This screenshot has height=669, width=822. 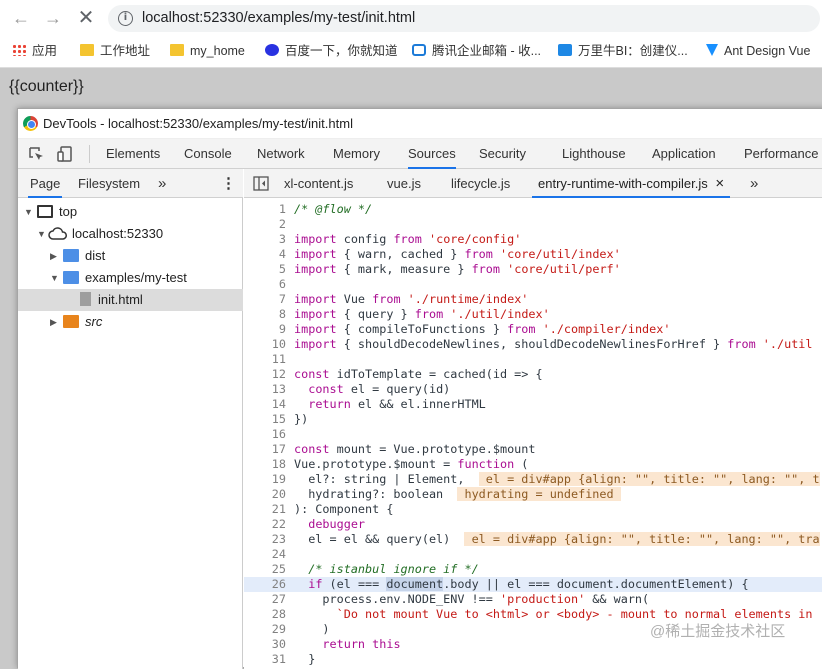 I want to click on forward-arrow-icon: →, so click(x=53, y=18).